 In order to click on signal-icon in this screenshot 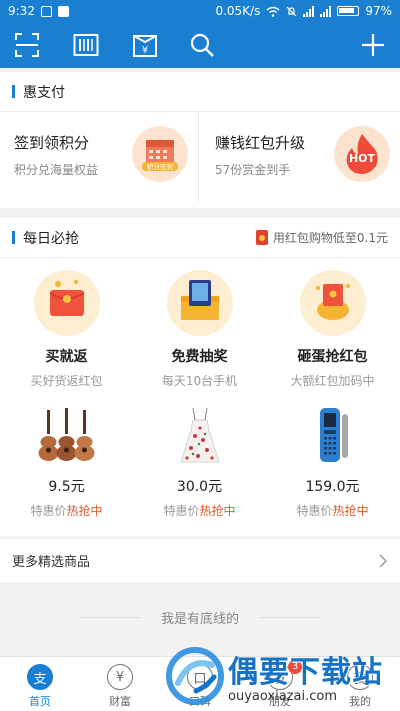, I will do `click(309, 11)`.